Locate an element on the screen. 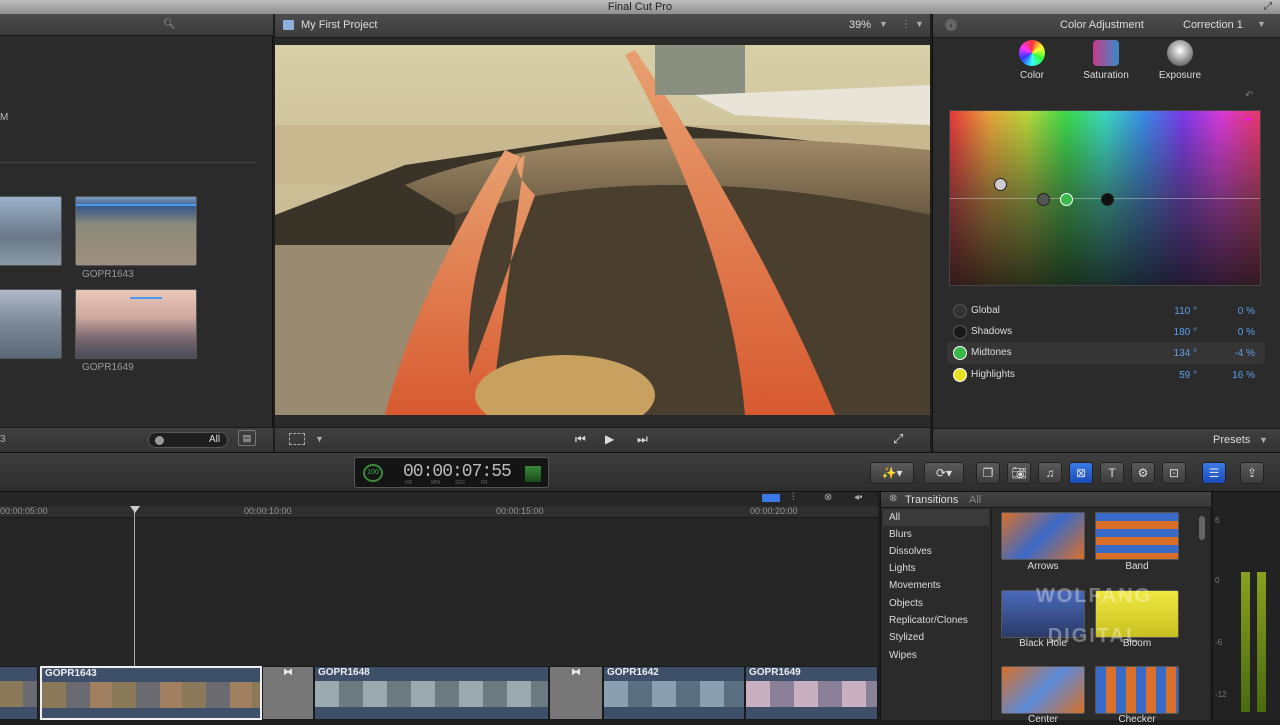 The width and height of the screenshot is (1280, 725). correction-dropdown-icon: ▼ is located at coordinates (1261, 24).